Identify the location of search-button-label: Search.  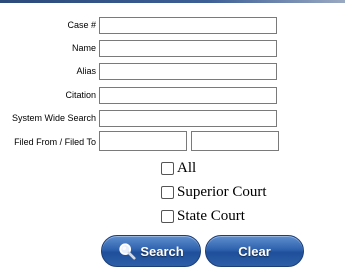
(162, 251).